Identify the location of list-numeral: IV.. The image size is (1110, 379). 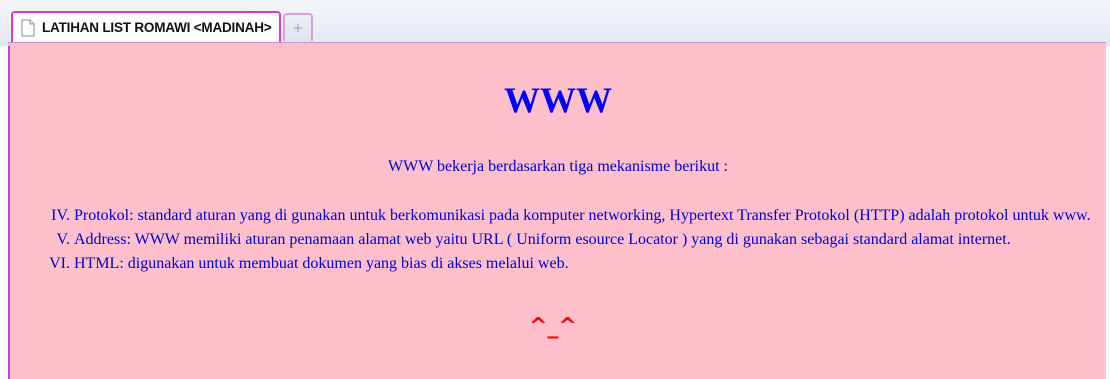
(60, 215).